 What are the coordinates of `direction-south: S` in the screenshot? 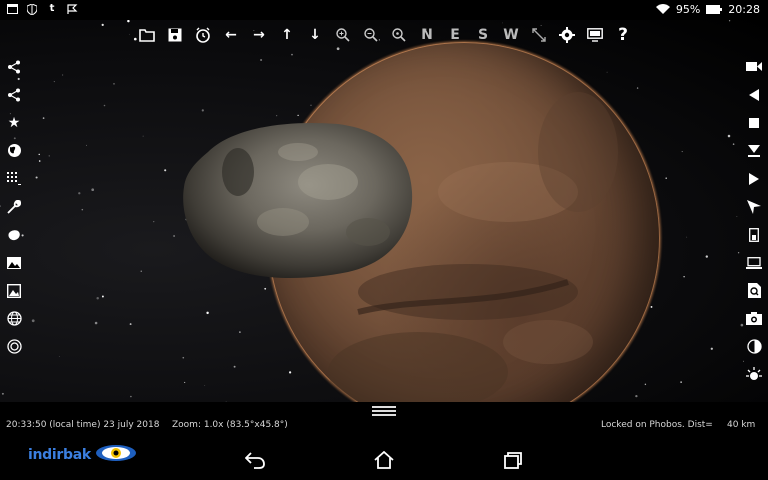 It's located at (483, 35).